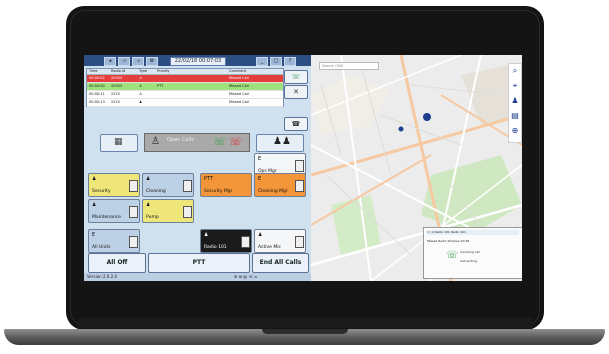 The height and width of the screenshot is (354, 609). What do you see at coordinates (168, 211) in the screenshot?
I see `talkgroup-pump: ♟ Pump` at bounding box center [168, 211].